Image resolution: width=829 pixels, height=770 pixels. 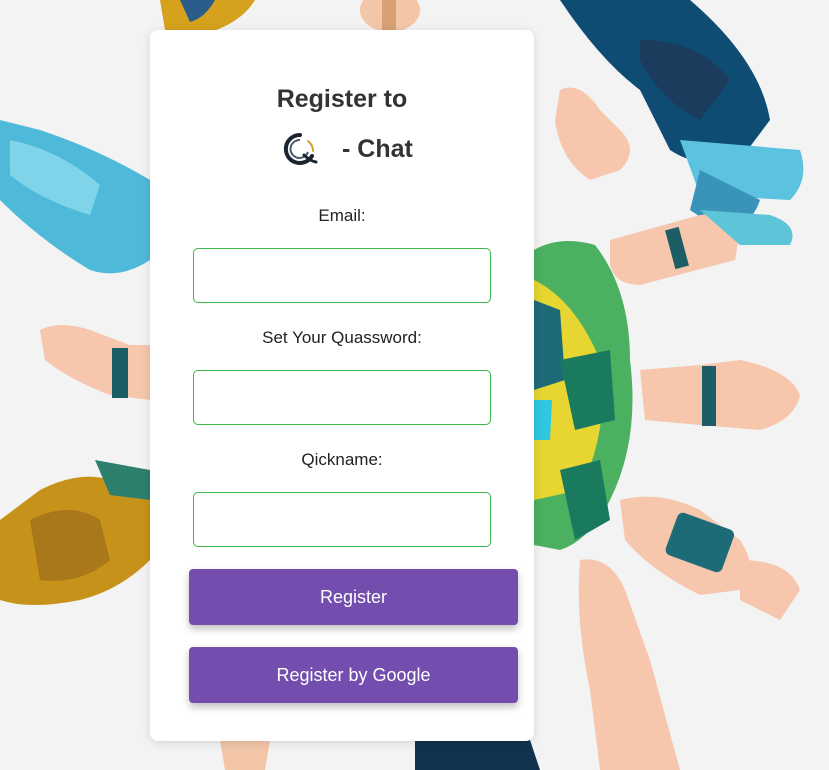 I want to click on password-field, so click(x=342, y=397).